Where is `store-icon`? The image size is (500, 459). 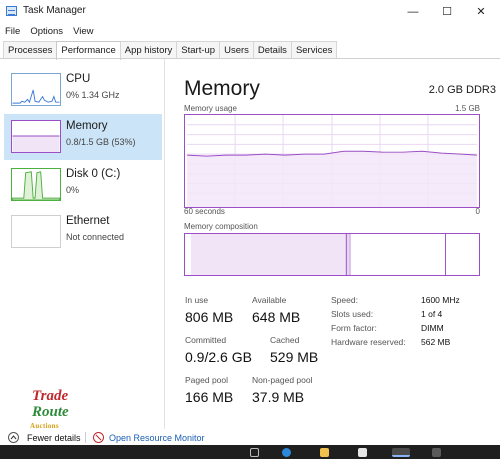 store-icon is located at coordinates (362, 452).